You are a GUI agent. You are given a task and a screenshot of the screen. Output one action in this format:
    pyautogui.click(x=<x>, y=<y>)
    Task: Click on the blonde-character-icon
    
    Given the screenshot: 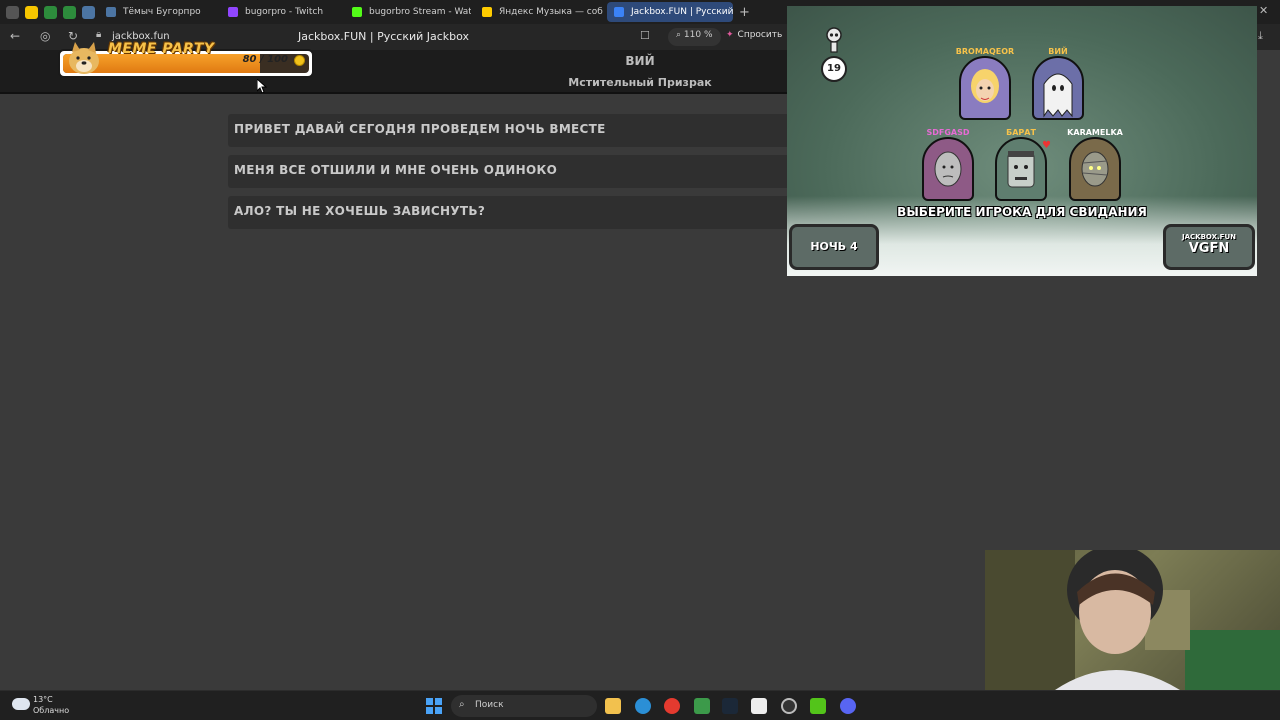 What is the action you would take?
    pyautogui.click(x=985, y=86)
    